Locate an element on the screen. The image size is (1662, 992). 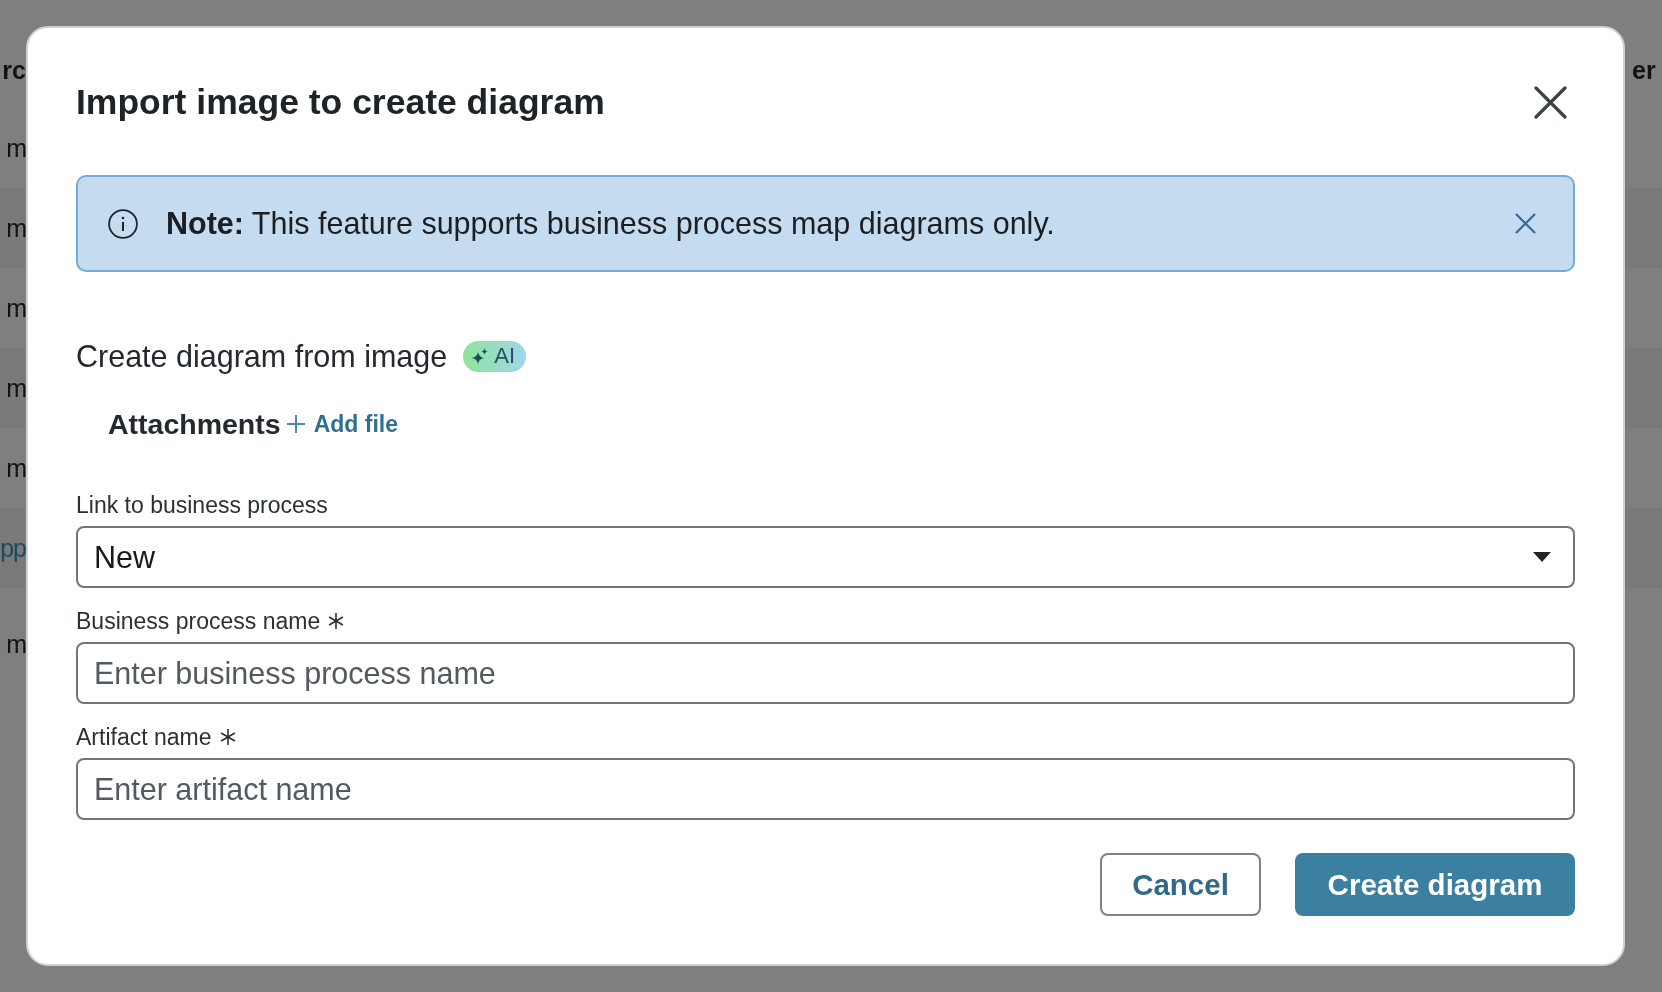
plus-icon is located at coordinates (295, 424).